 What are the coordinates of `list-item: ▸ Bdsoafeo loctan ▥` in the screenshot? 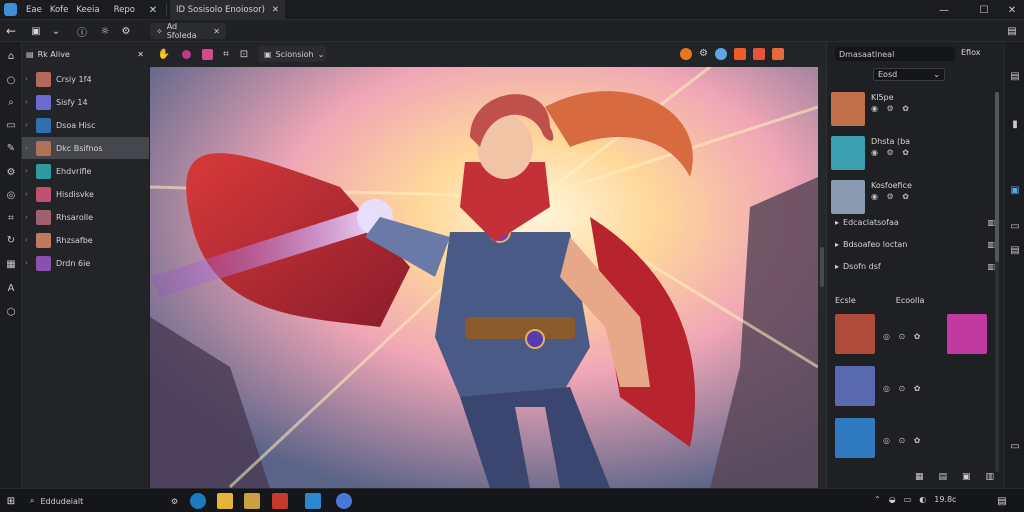 It's located at (915, 244).